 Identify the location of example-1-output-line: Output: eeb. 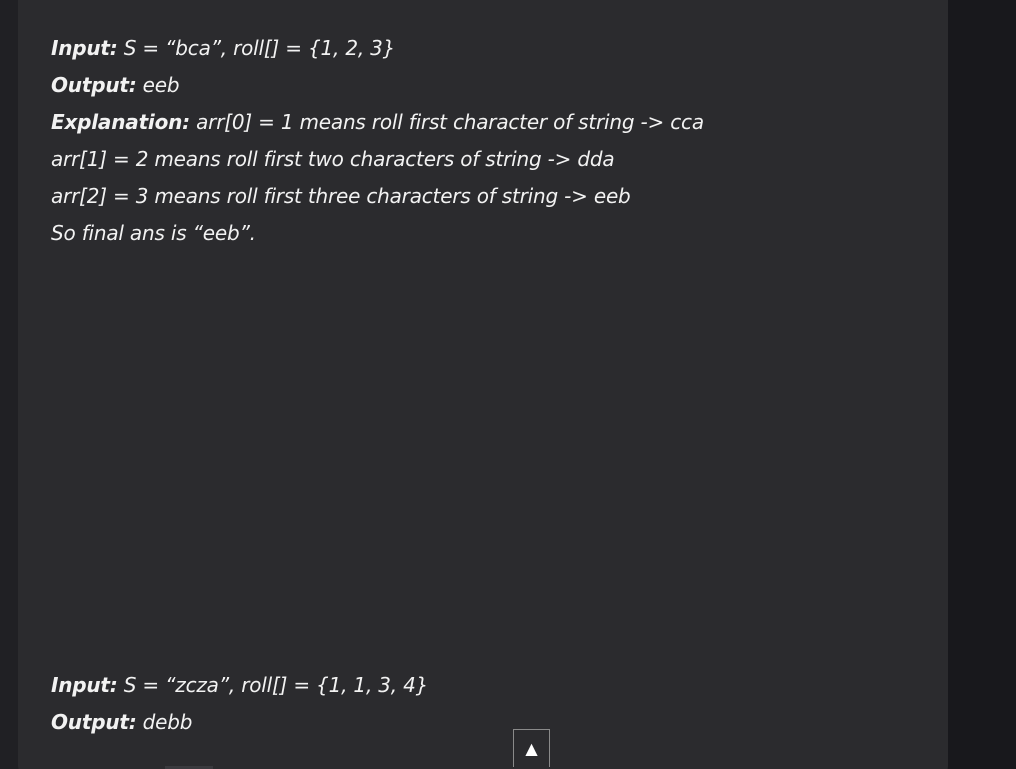
(491, 85).